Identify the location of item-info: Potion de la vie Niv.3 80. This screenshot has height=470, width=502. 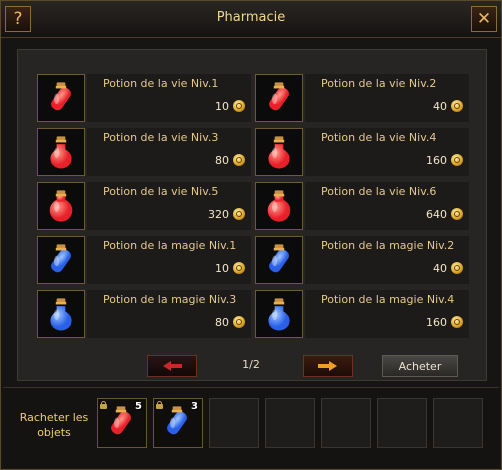
(169, 152).